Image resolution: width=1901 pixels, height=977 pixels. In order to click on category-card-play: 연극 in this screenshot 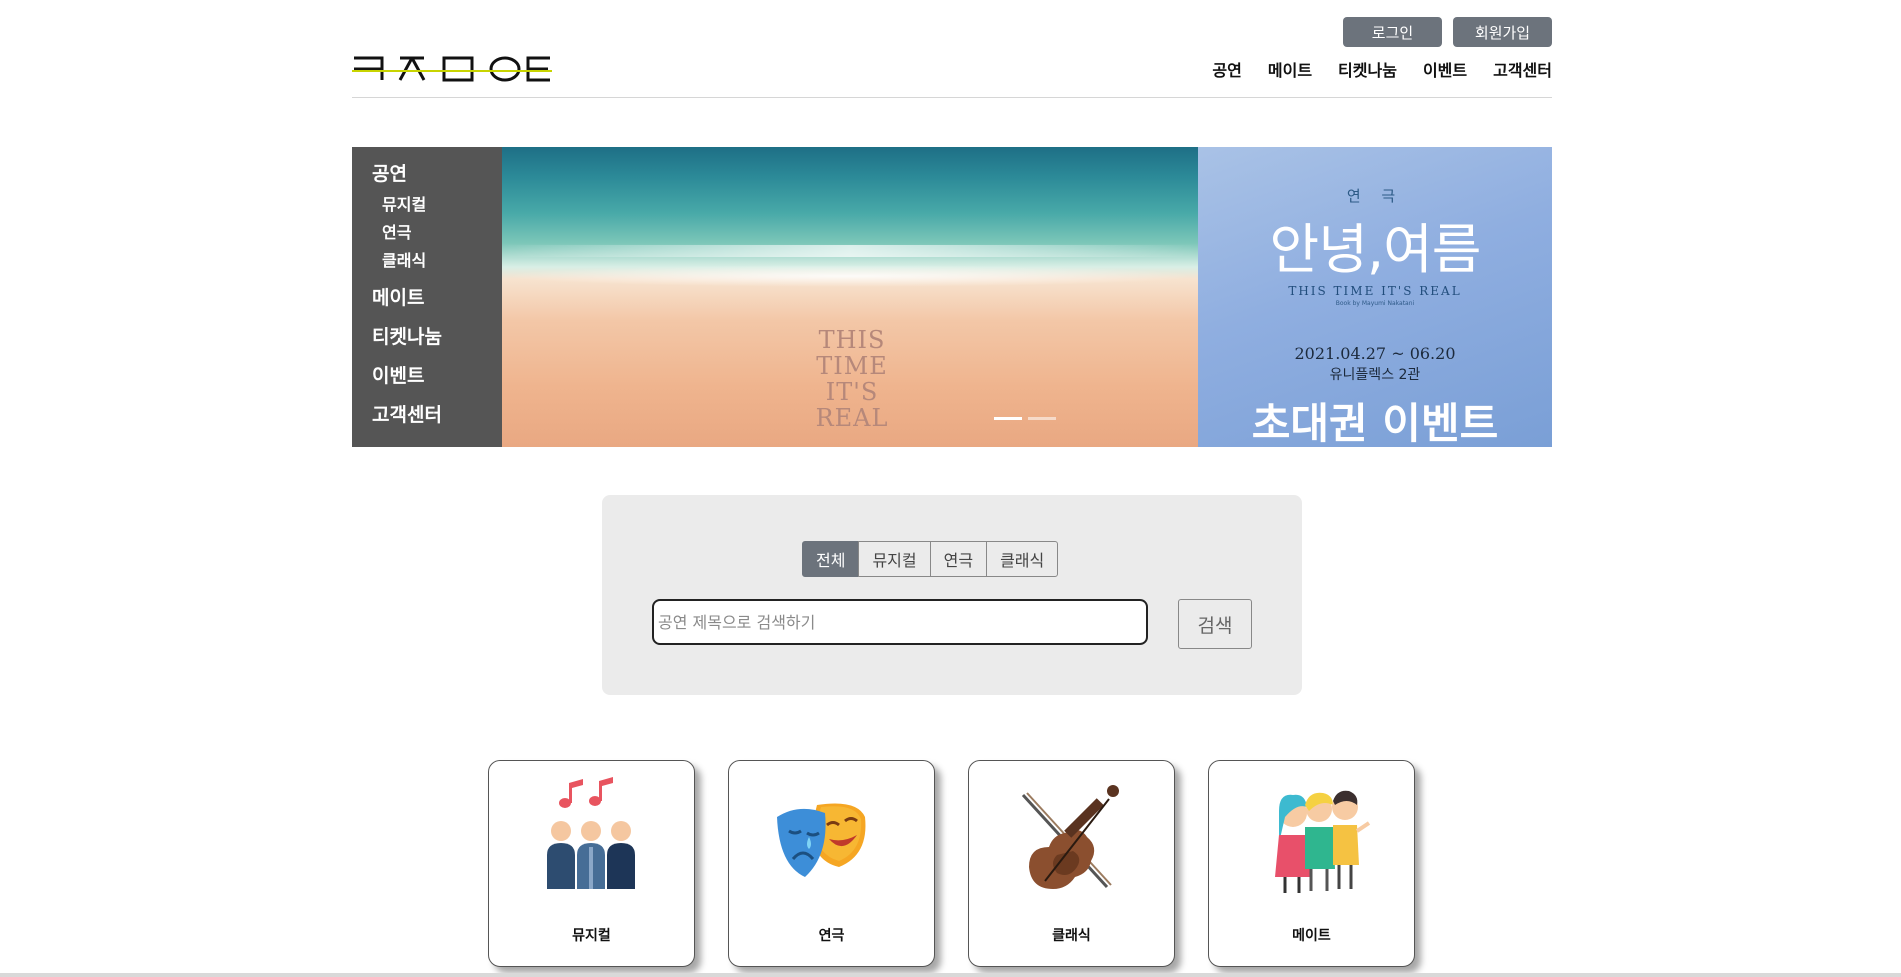, I will do `click(831, 863)`.